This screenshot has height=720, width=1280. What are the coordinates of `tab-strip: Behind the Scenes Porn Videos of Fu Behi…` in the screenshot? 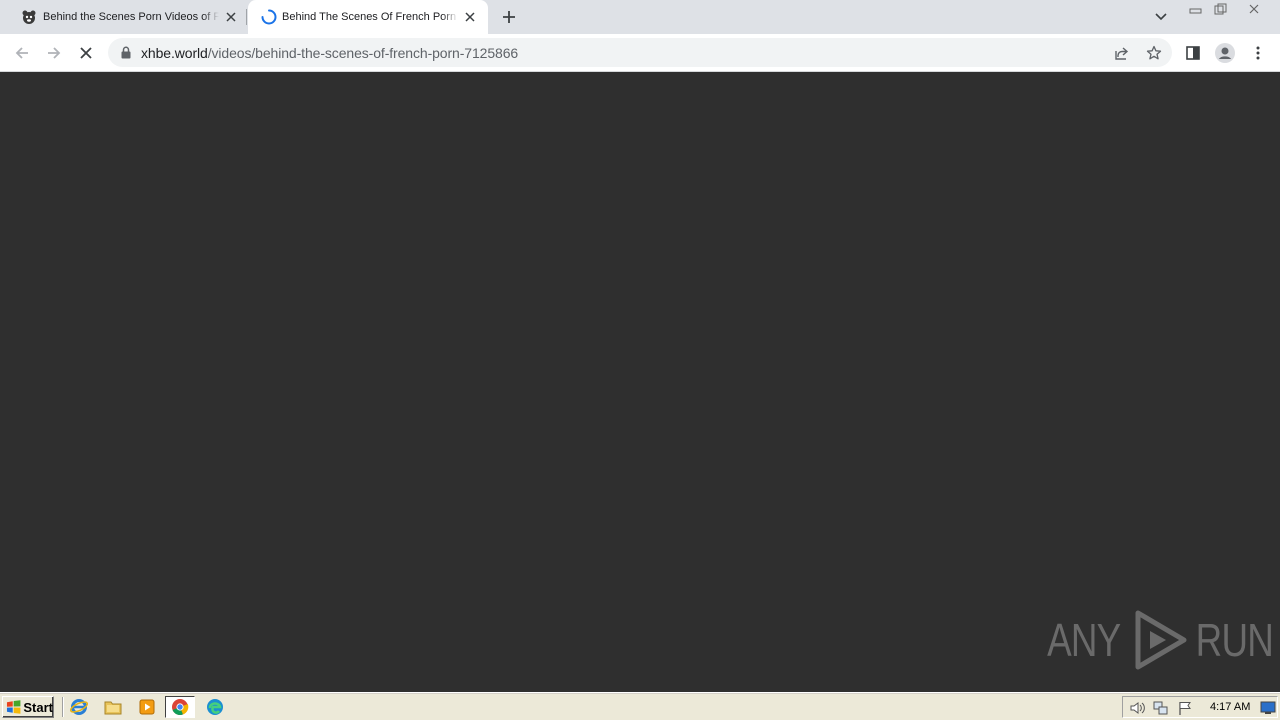 It's located at (640, 17).